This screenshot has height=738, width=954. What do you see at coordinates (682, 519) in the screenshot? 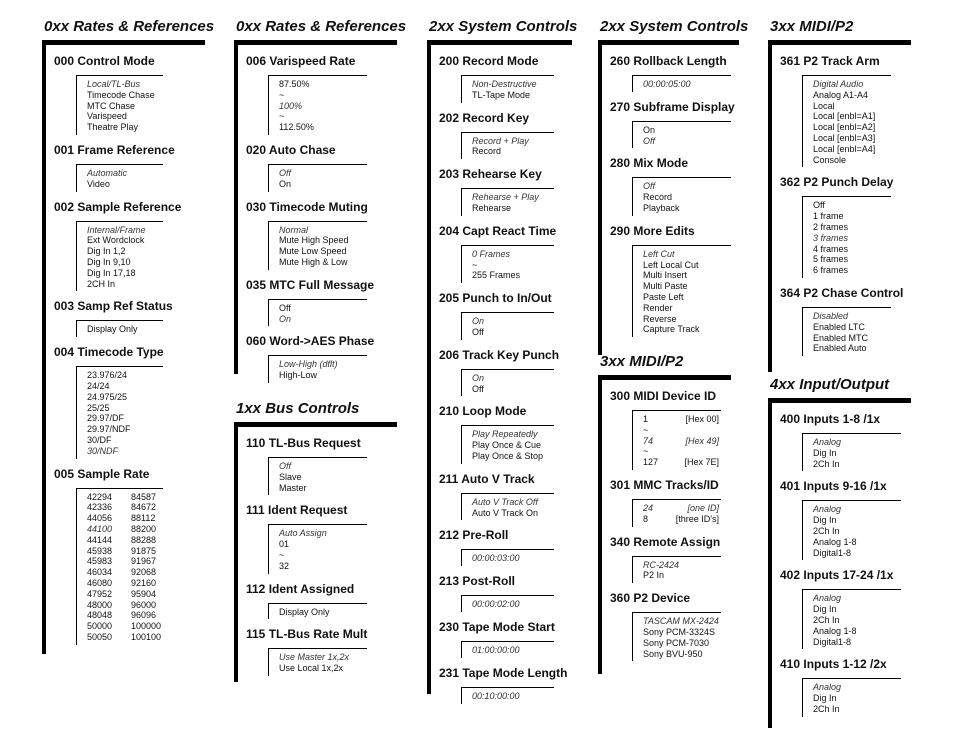
I see `option-row: 8 [three ID's]` at bounding box center [682, 519].